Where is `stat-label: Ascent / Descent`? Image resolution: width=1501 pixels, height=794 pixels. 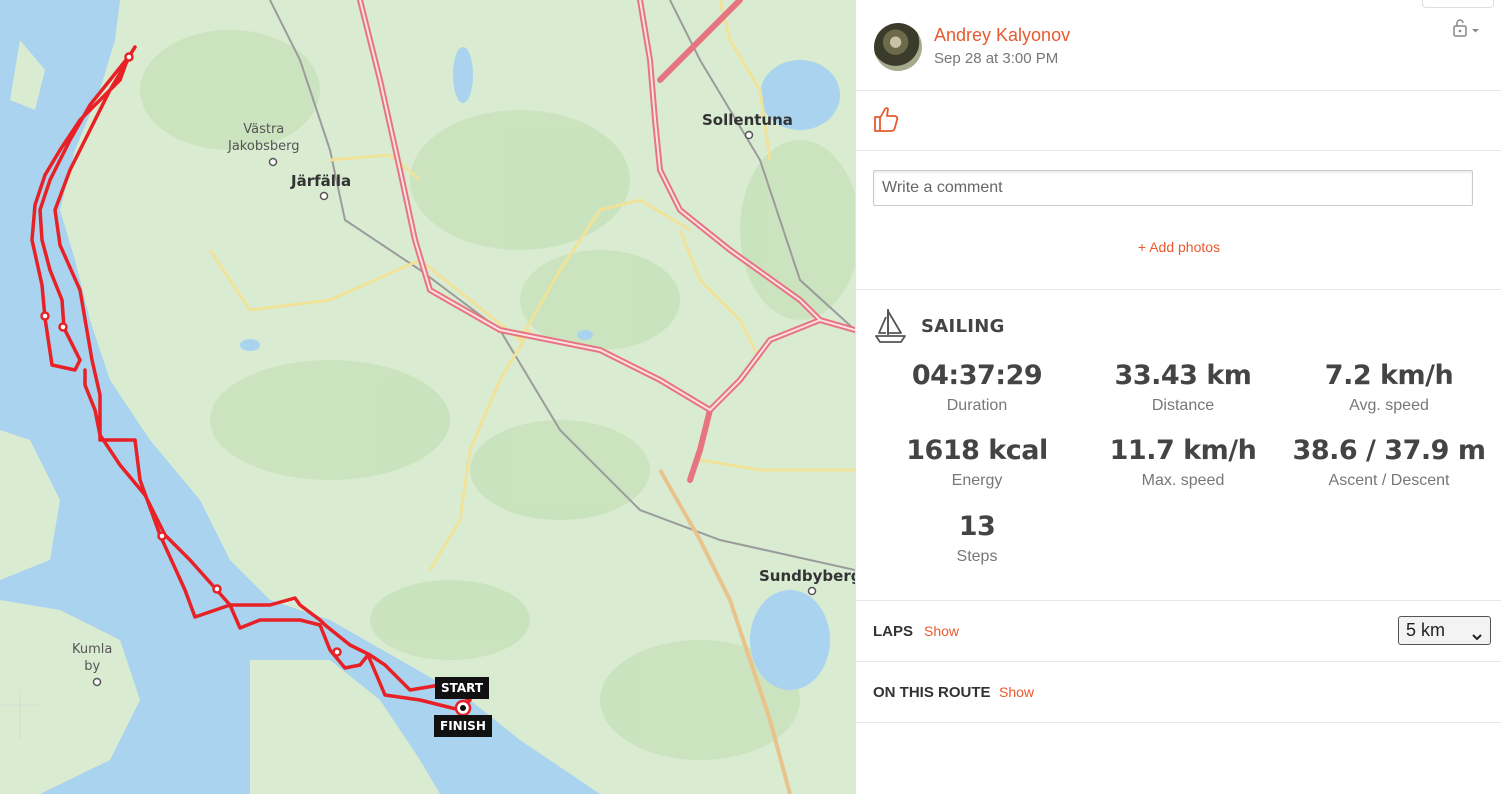 stat-label: Ascent / Descent is located at coordinates (1389, 480).